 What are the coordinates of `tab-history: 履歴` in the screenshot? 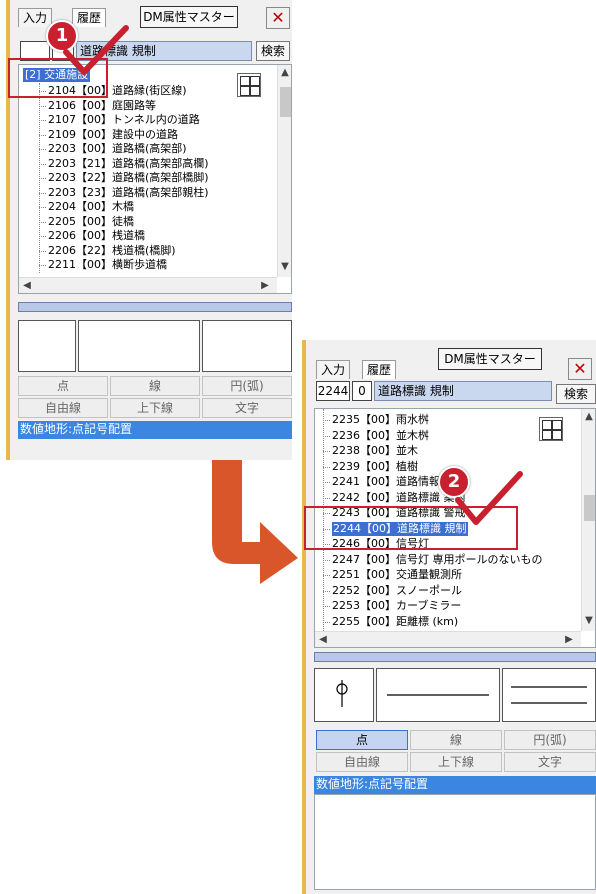 It's located at (379, 369).